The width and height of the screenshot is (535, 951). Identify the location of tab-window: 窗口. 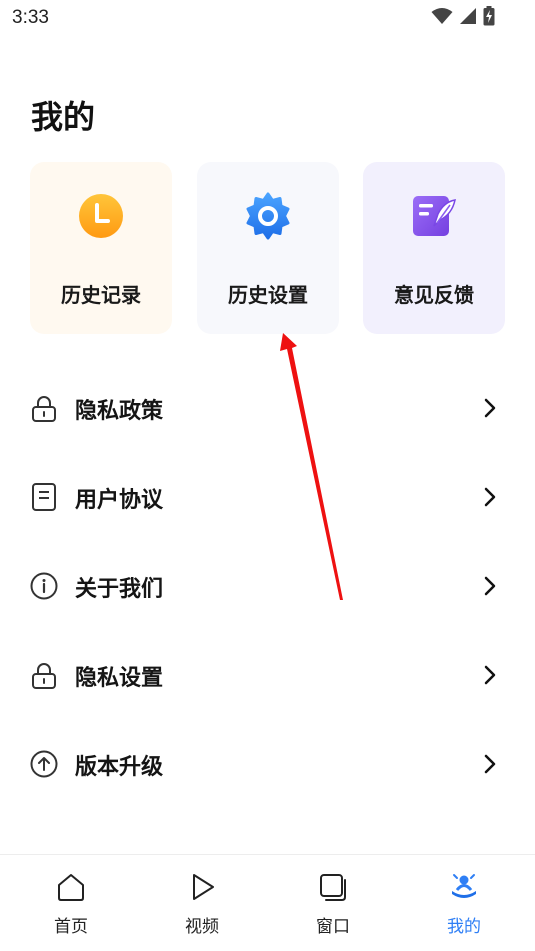
(333, 903).